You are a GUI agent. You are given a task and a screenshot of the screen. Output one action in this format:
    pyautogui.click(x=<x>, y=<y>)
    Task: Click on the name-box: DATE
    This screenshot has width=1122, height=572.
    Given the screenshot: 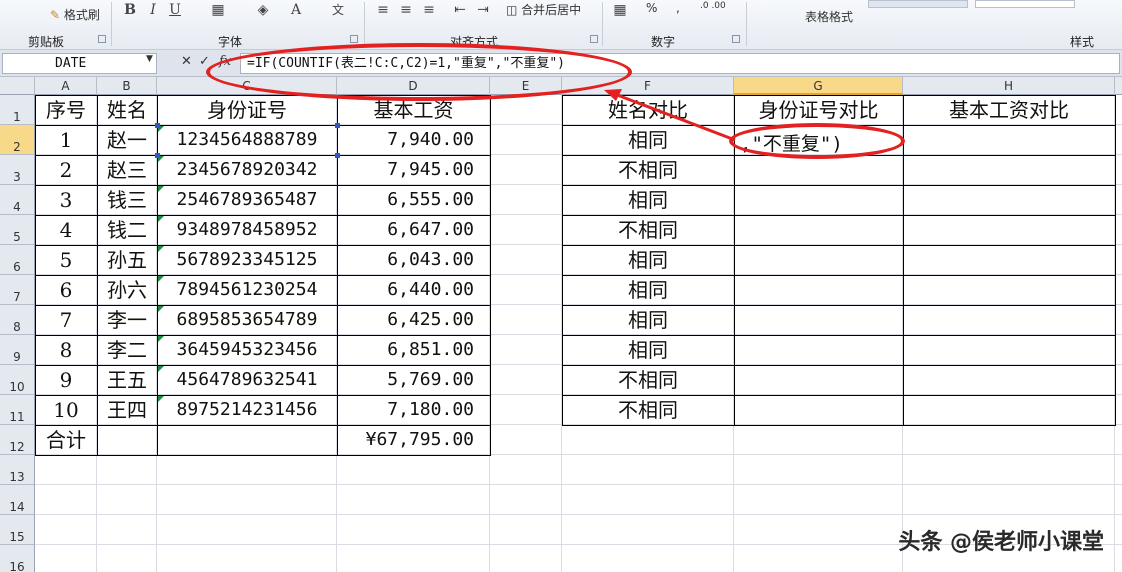 What is the action you would take?
    pyautogui.click(x=79, y=63)
    